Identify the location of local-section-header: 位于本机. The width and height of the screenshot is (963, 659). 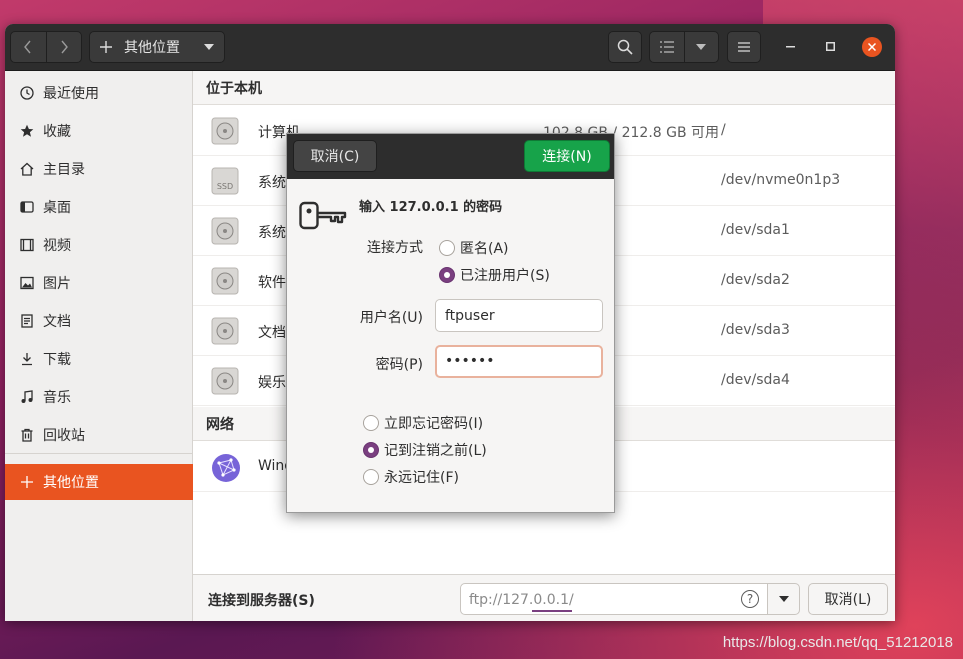
(544, 88).